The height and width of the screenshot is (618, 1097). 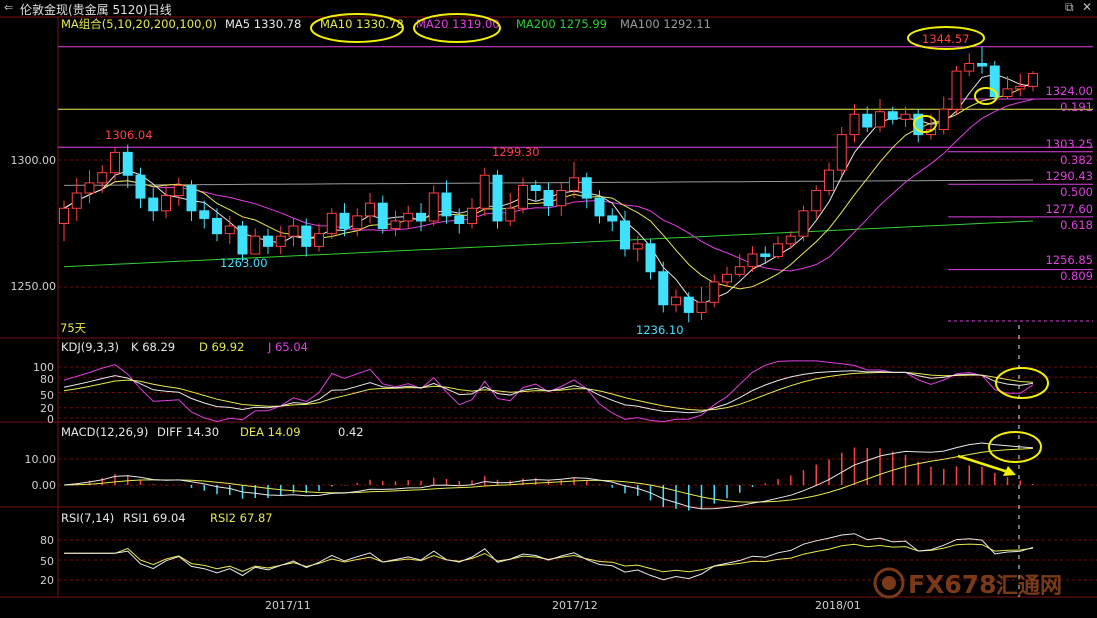 I want to click on rsi-1: RSI1 69.04, so click(x=154, y=518).